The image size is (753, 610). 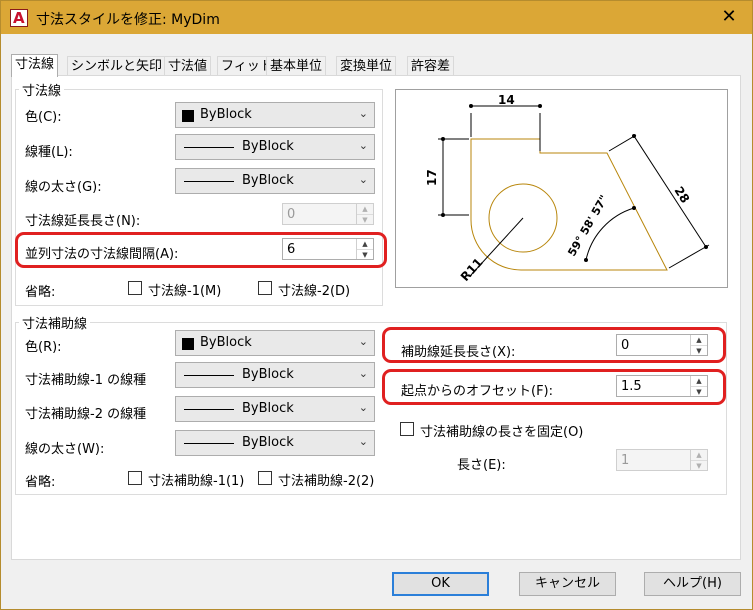 I want to click on dim-text-angle: 59° 58' 57", so click(x=587, y=226).